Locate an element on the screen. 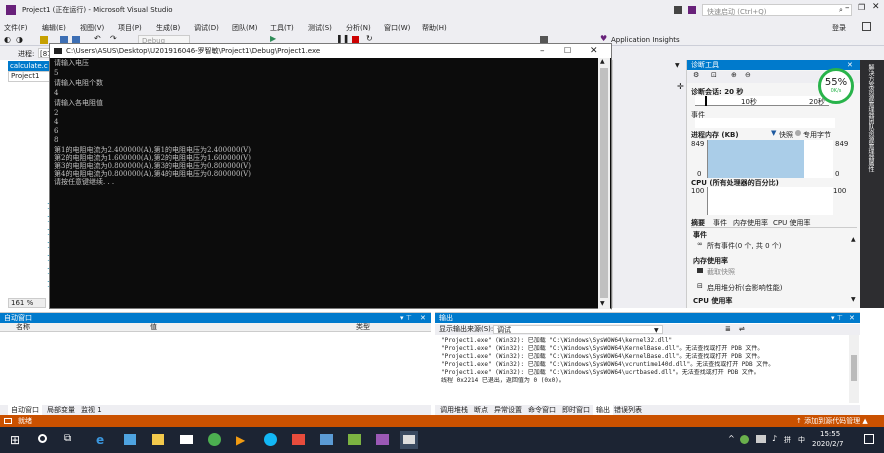 This screenshot has height=453, width=884. search-taskbar-icon is located at coordinates (42, 438).